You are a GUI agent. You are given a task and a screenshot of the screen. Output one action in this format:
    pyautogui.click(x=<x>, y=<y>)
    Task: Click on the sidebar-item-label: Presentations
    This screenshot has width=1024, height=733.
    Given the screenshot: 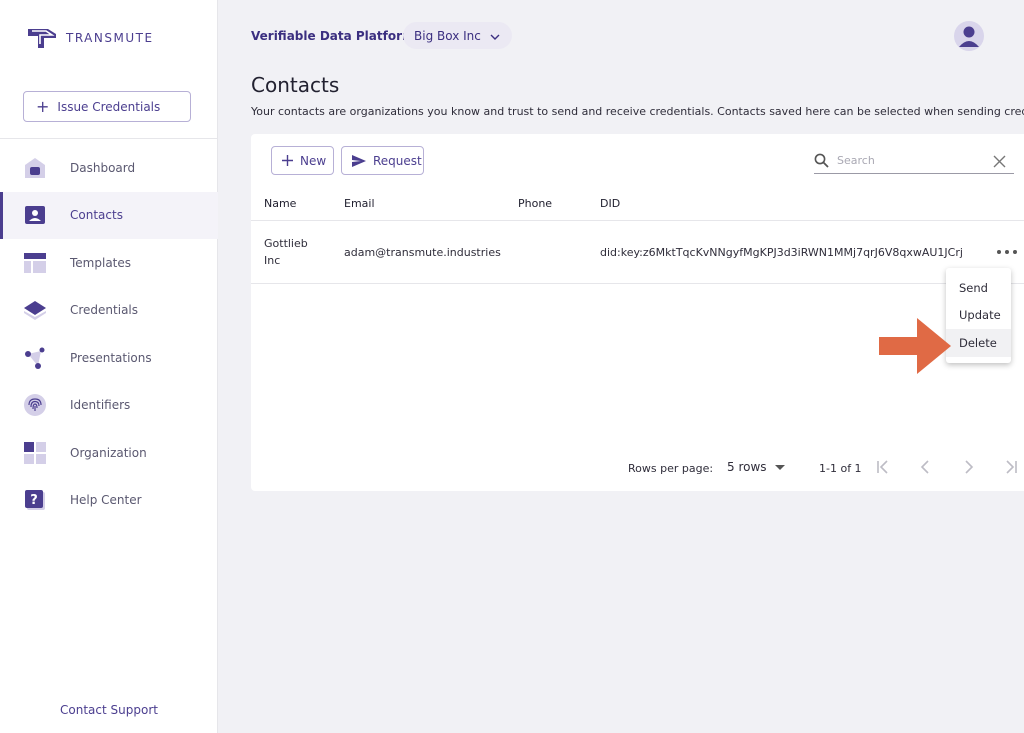 What is the action you would take?
    pyautogui.click(x=111, y=357)
    